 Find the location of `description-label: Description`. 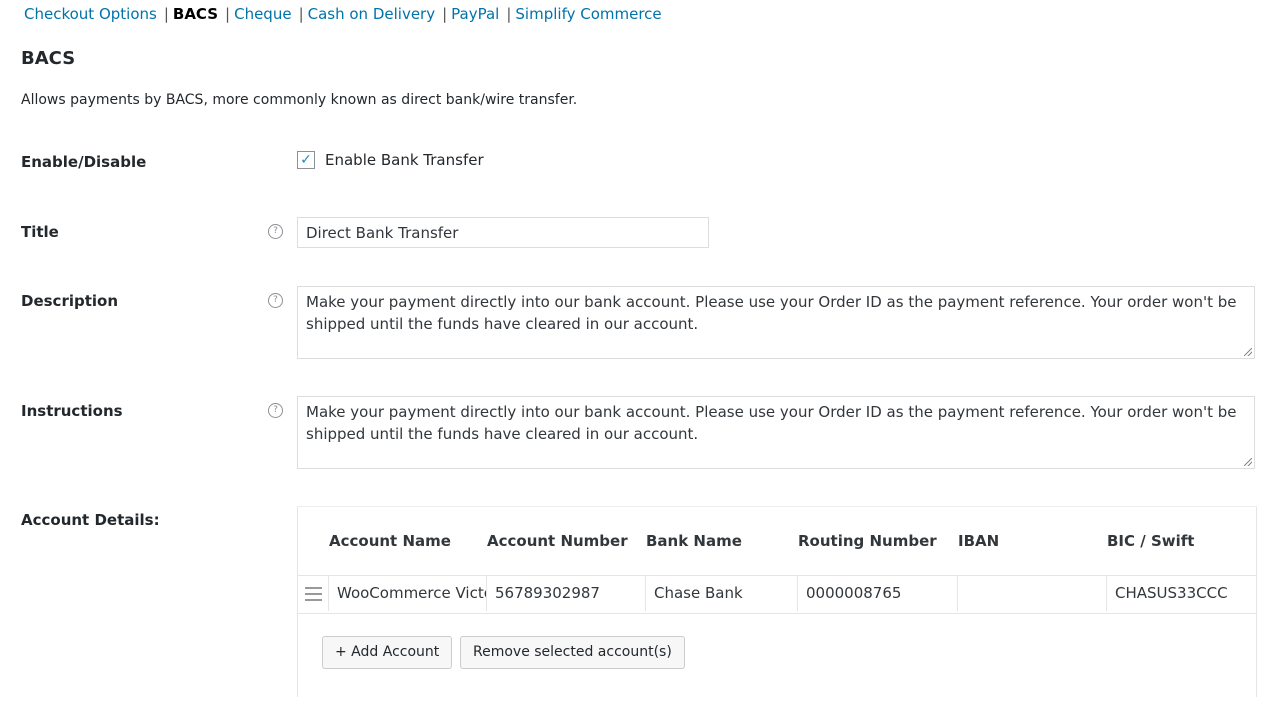

description-label: Description is located at coordinates (70, 301).